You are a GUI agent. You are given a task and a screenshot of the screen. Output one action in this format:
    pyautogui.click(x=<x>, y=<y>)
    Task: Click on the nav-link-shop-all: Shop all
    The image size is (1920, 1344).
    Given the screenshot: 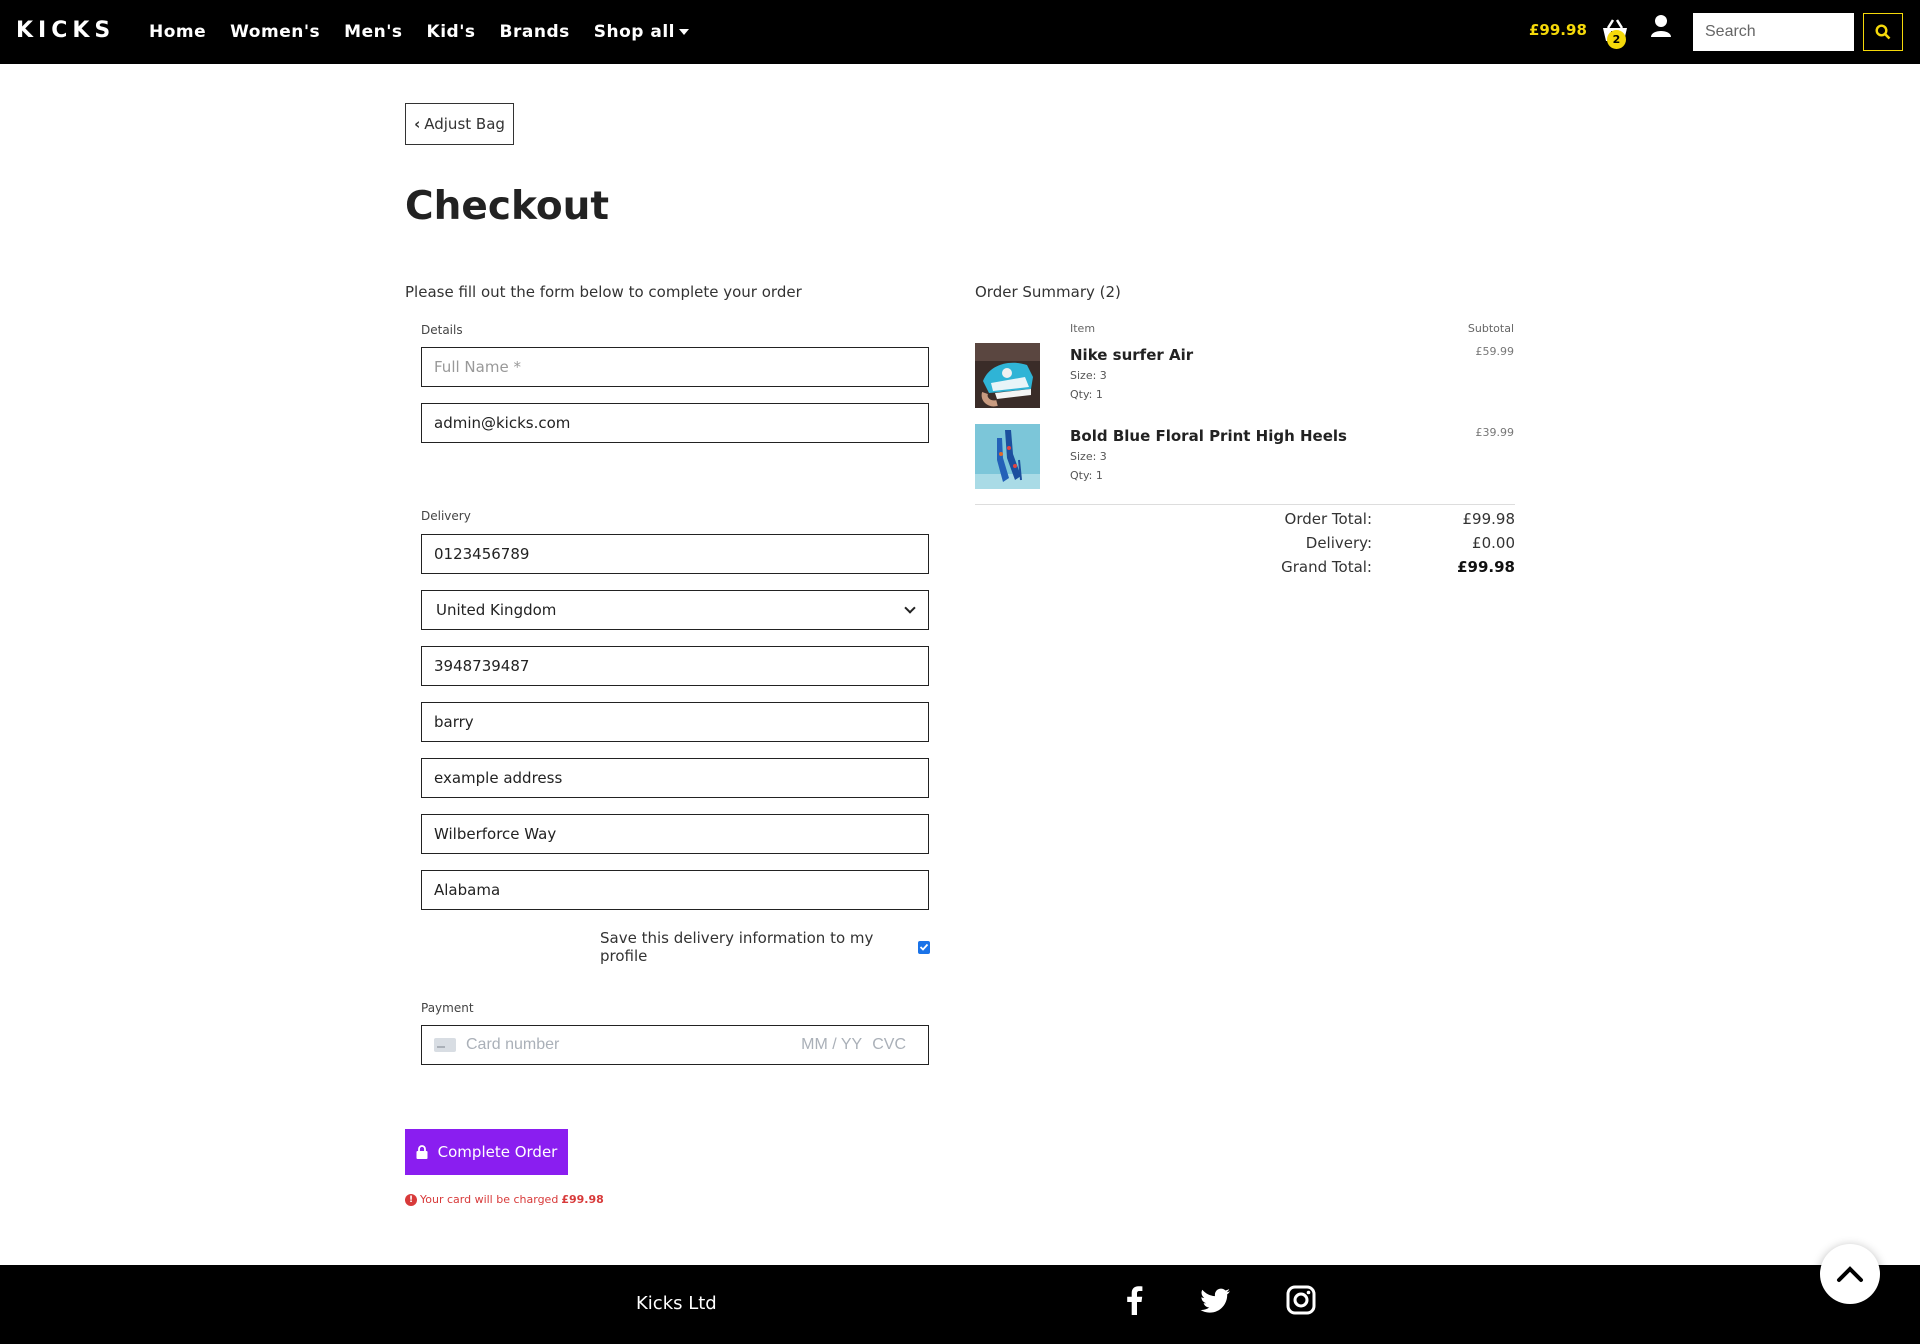 What is the action you would take?
    pyautogui.click(x=641, y=32)
    